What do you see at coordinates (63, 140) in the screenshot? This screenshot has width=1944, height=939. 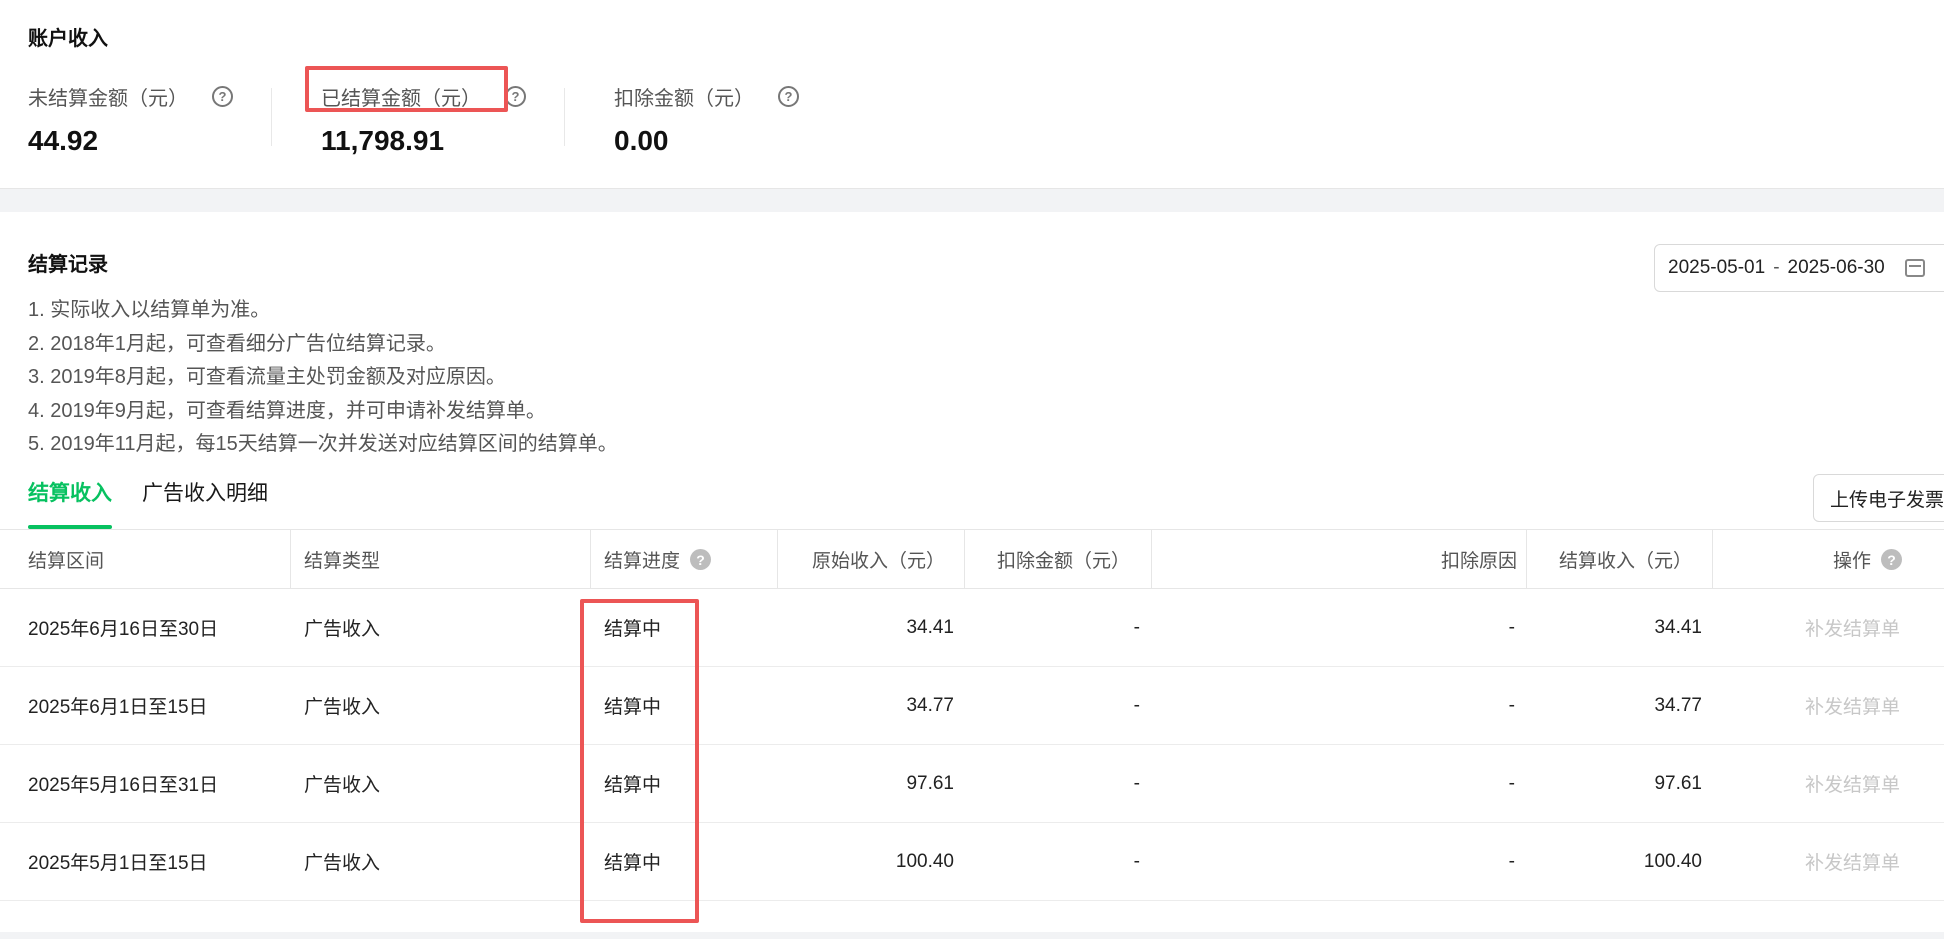 I see `stat-unsettled-value: 44.92` at bounding box center [63, 140].